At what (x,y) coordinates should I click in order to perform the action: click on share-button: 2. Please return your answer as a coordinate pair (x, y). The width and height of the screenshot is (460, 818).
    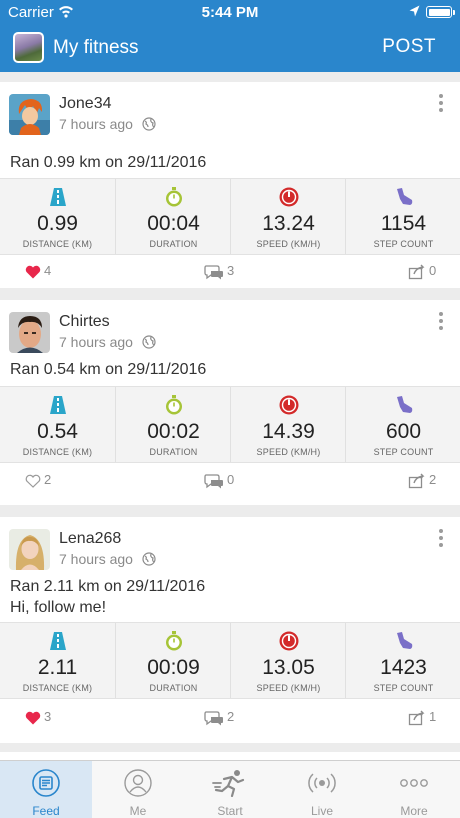
    Looking at the image, I should click on (422, 480).